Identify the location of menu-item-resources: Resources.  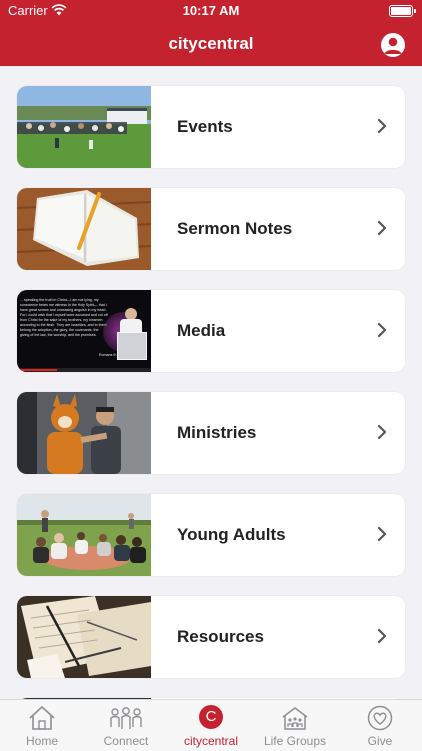
(211, 637).